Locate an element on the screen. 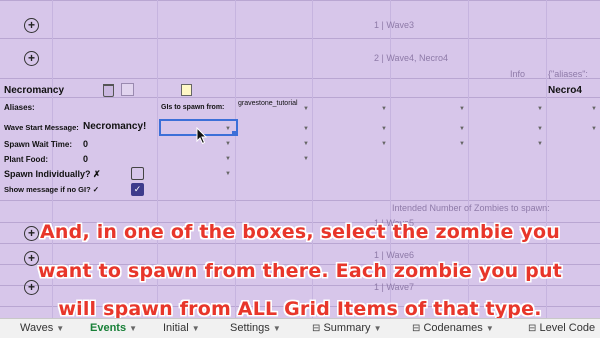 This screenshot has height=338, width=600. tab-label: Codenames is located at coordinates (453, 328).